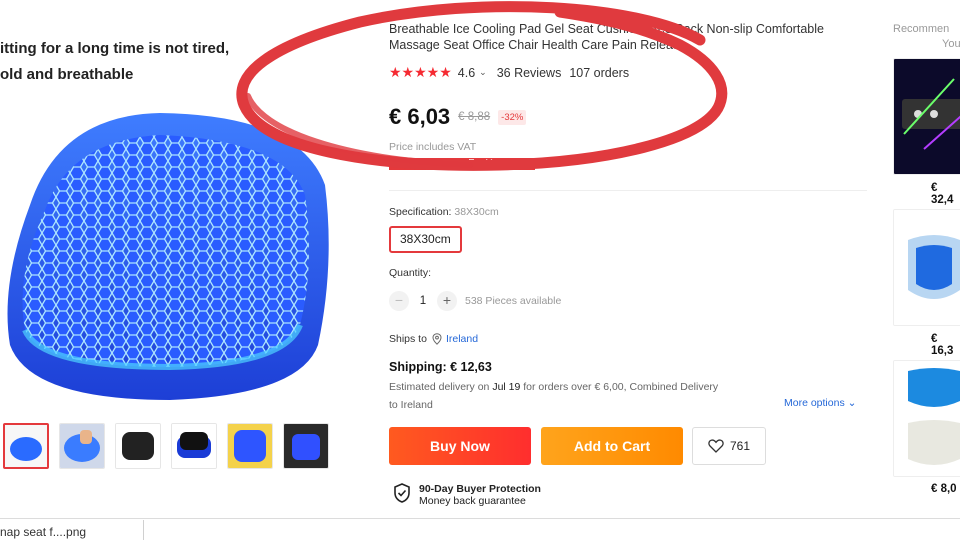 This screenshot has width=960, height=540. What do you see at coordinates (926, 37) in the screenshot?
I see `recommended-title: Recommen You` at bounding box center [926, 37].